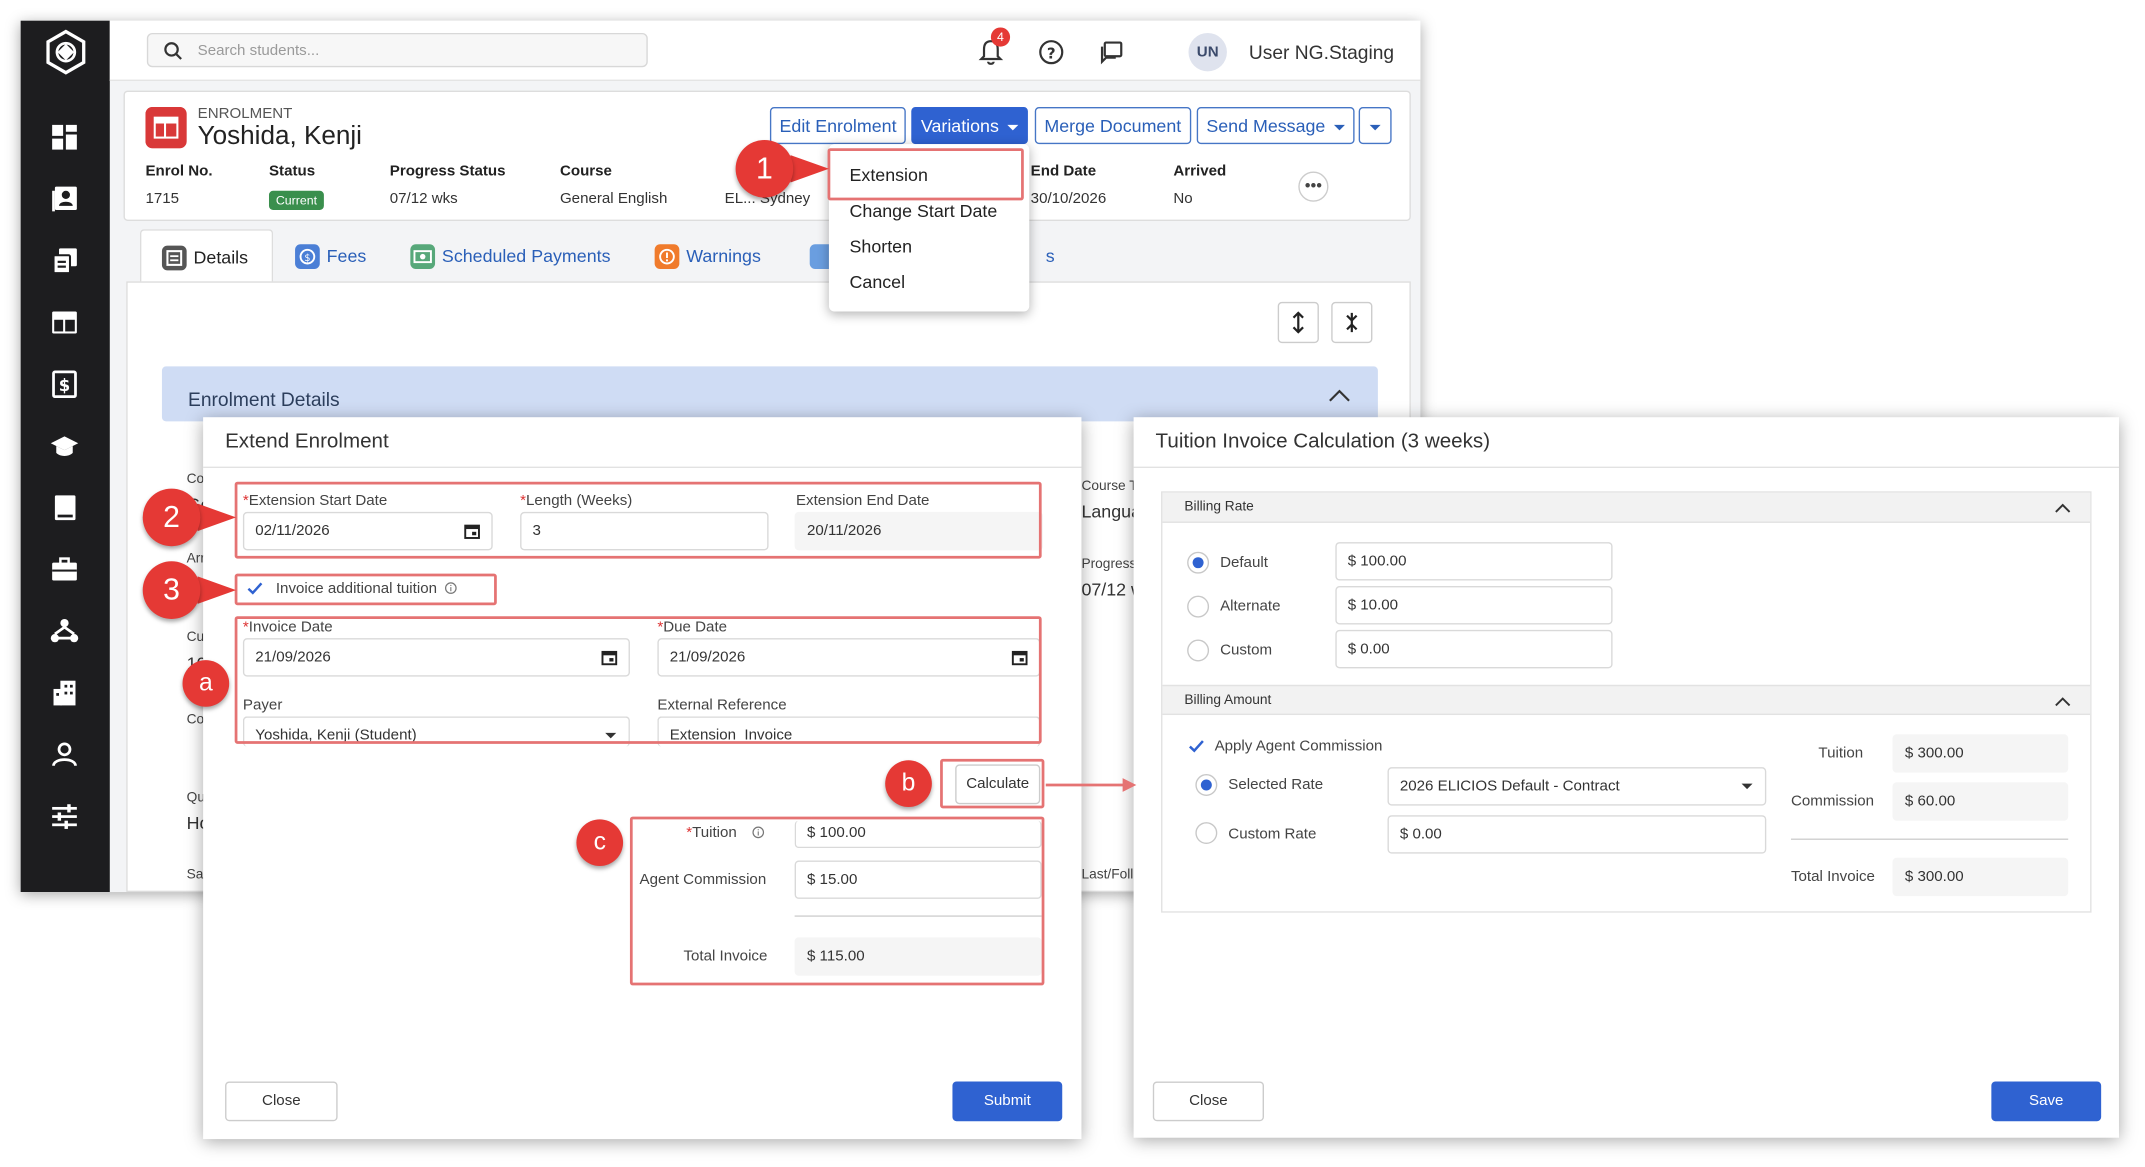  What do you see at coordinates (1980, 753) in the screenshot?
I see `tuition-amount-field: $ 300.00` at bounding box center [1980, 753].